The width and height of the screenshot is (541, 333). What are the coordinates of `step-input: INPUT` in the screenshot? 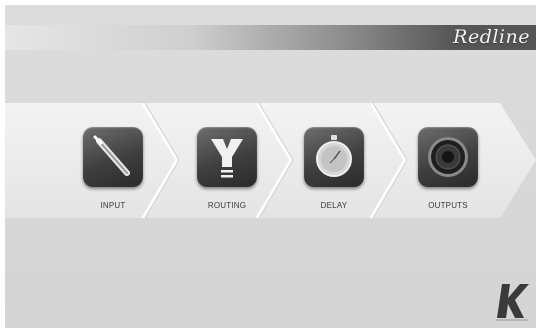 It's located at (114, 172).